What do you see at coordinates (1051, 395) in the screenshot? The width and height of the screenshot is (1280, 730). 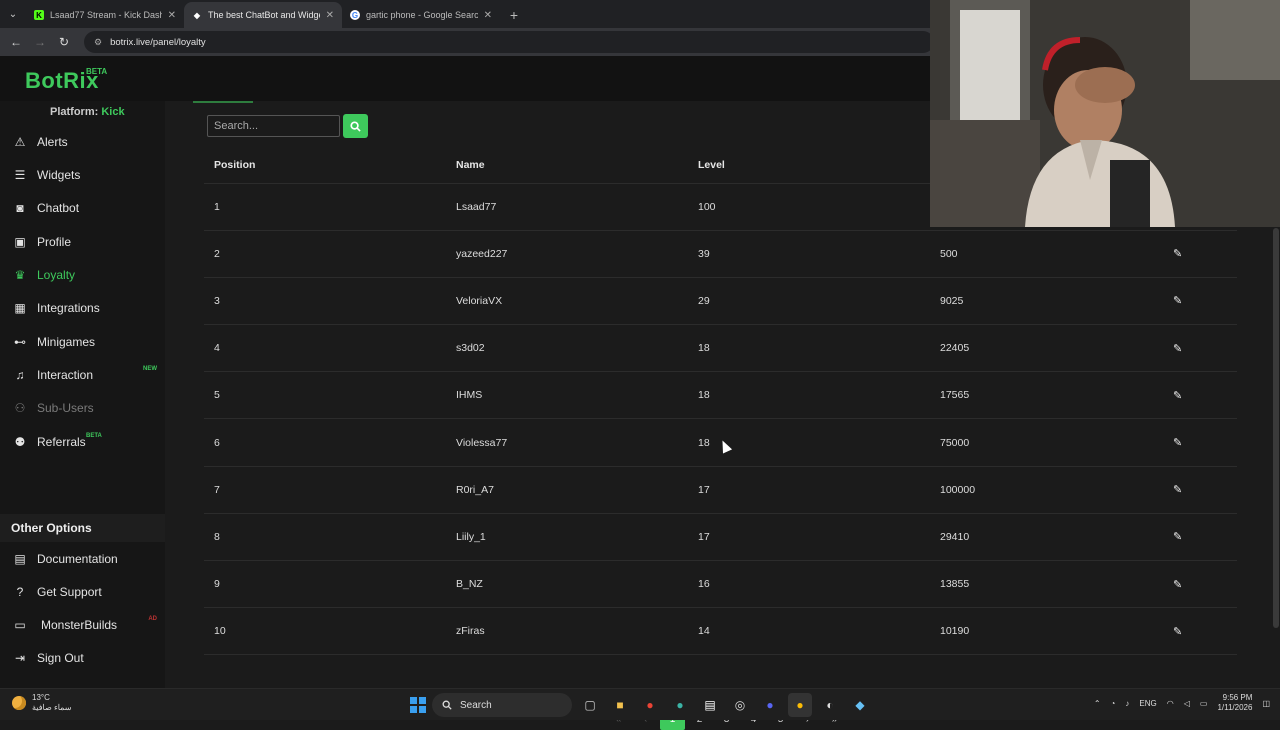 I see `cell-points: 17565` at bounding box center [1051, 395].